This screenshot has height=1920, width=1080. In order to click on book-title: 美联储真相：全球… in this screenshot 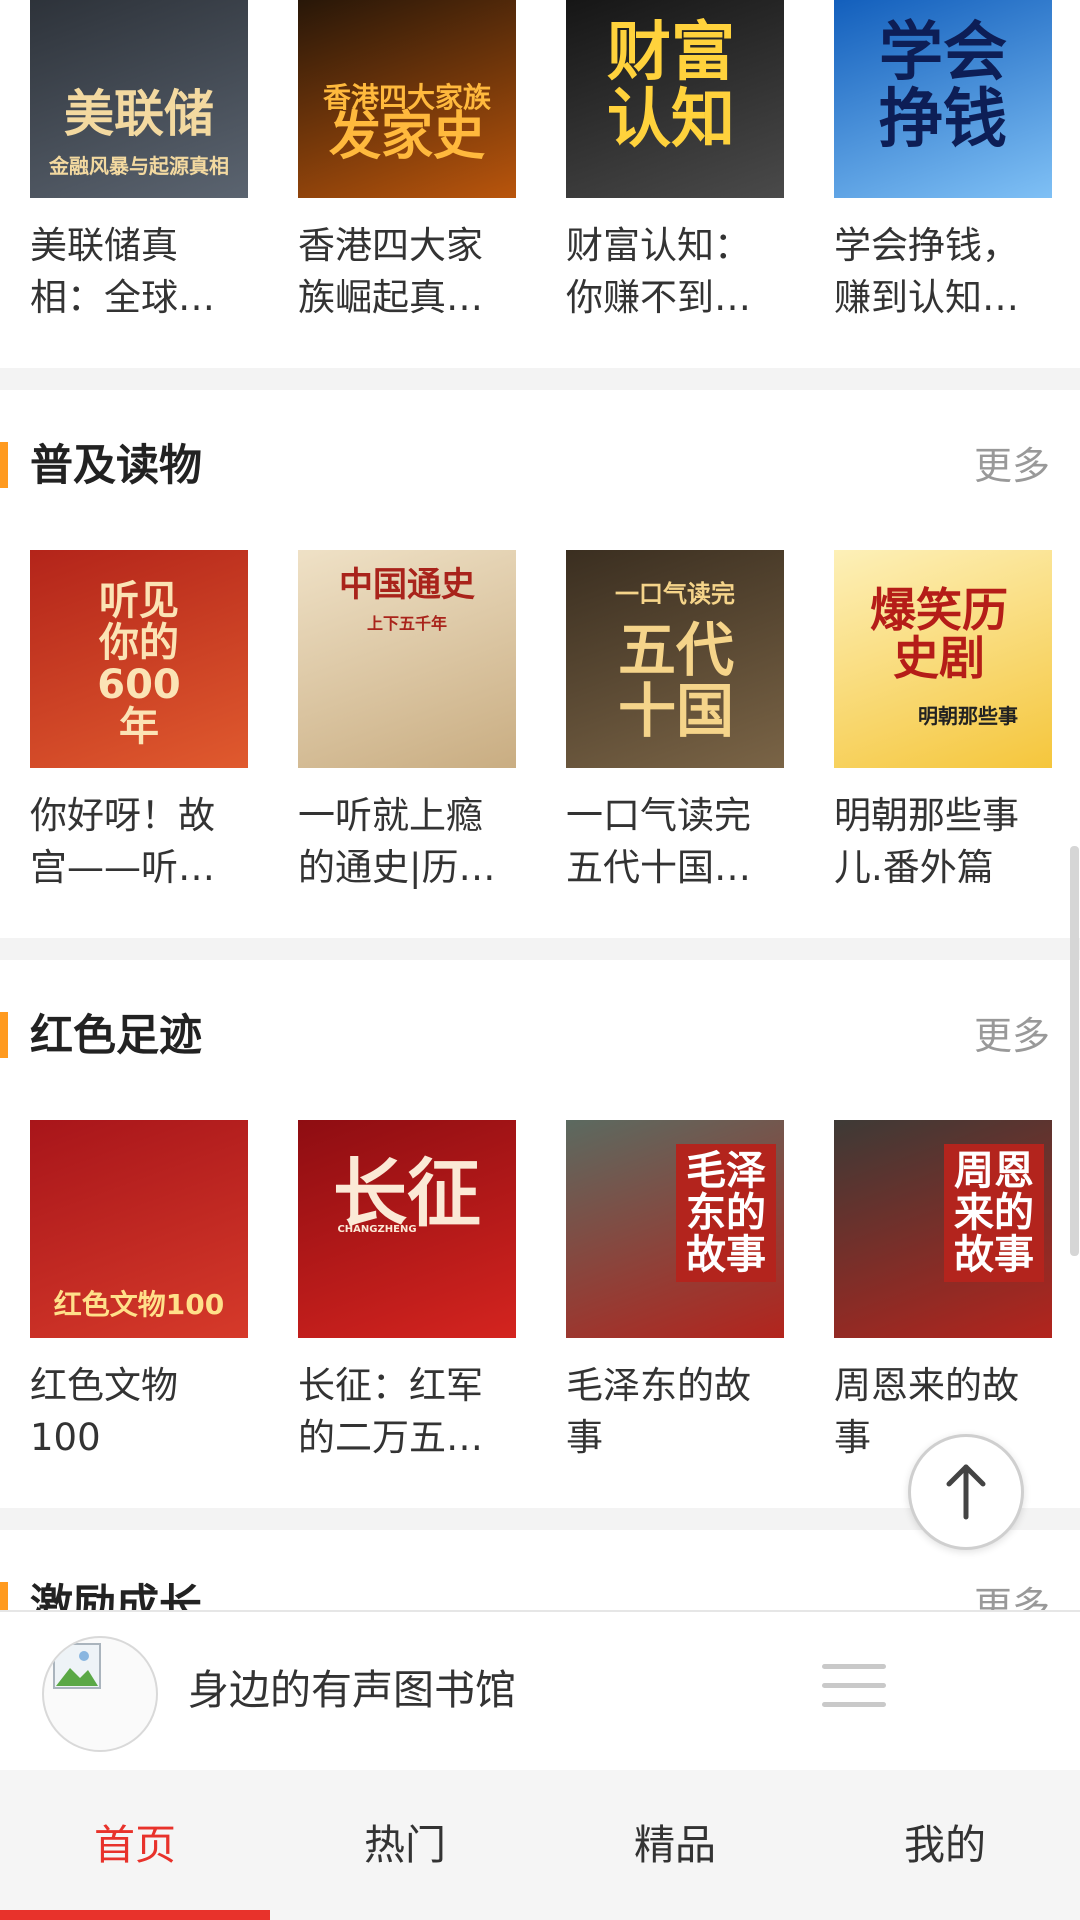, I will do `click(122, 271)`.